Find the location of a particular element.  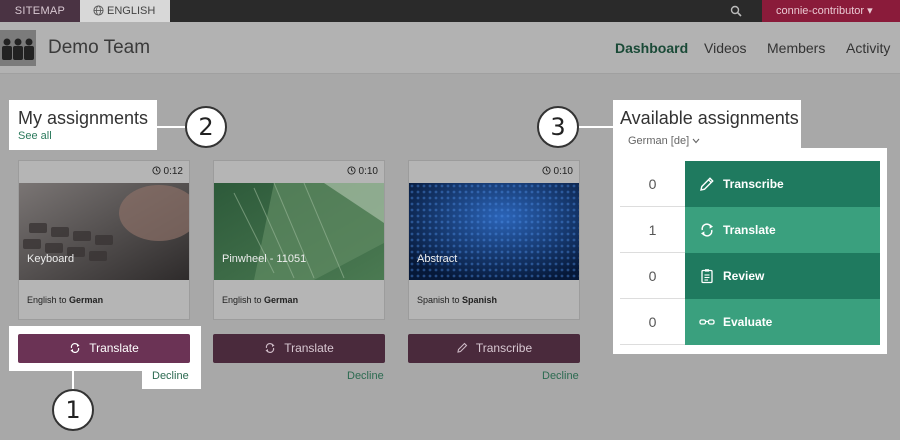

team-people-icon is located at coordinates (18, 49).